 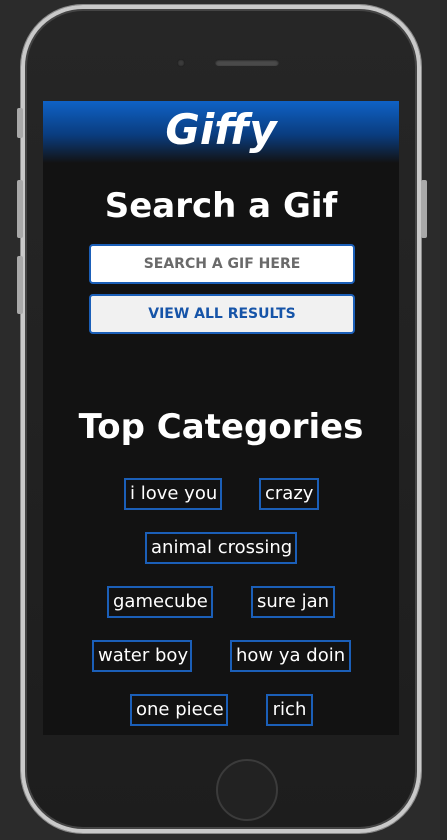 I want to click on speaker-grille, so click(x=247, y=62).